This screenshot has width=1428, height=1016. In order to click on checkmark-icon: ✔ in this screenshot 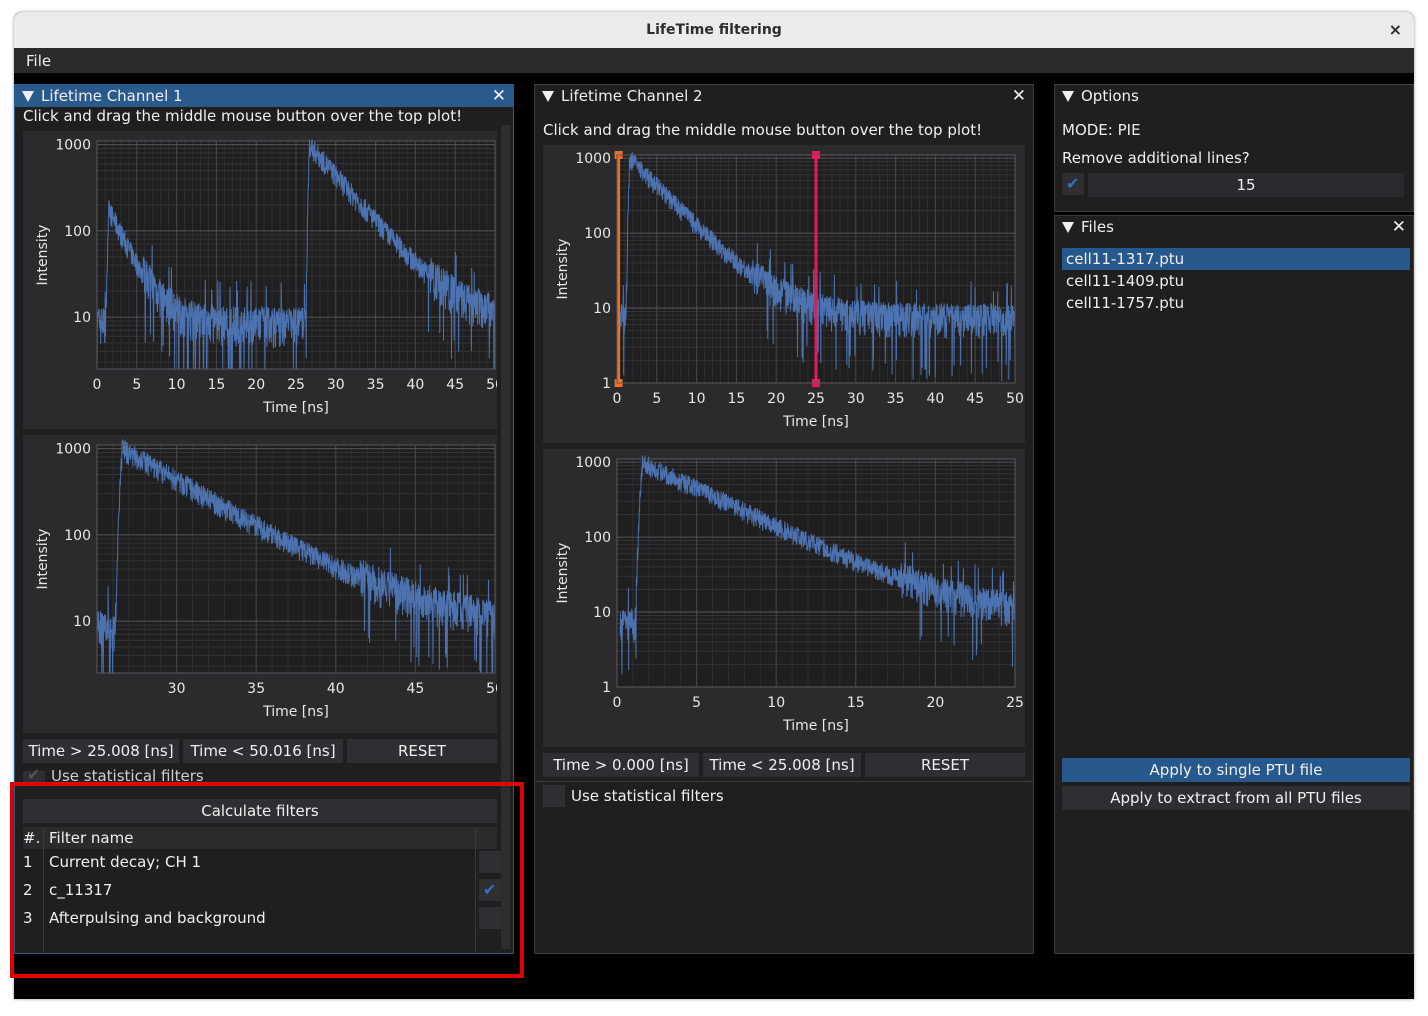, I will do `click(1073, 183)`.